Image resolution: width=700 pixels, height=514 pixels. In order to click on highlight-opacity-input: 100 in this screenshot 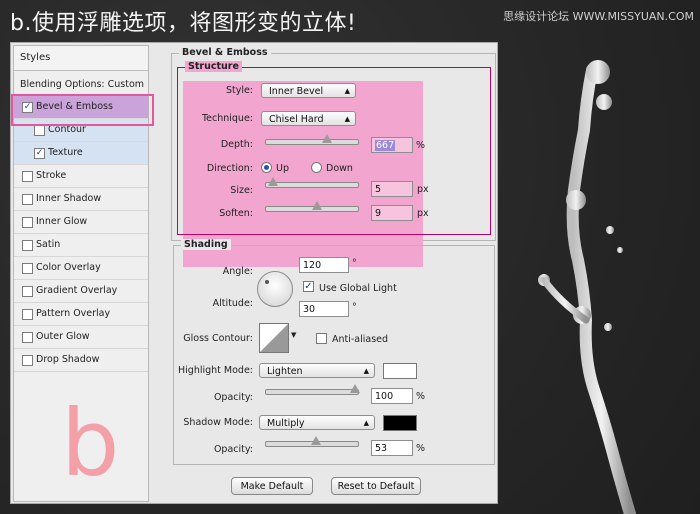, I will do `click(392, 396)`.